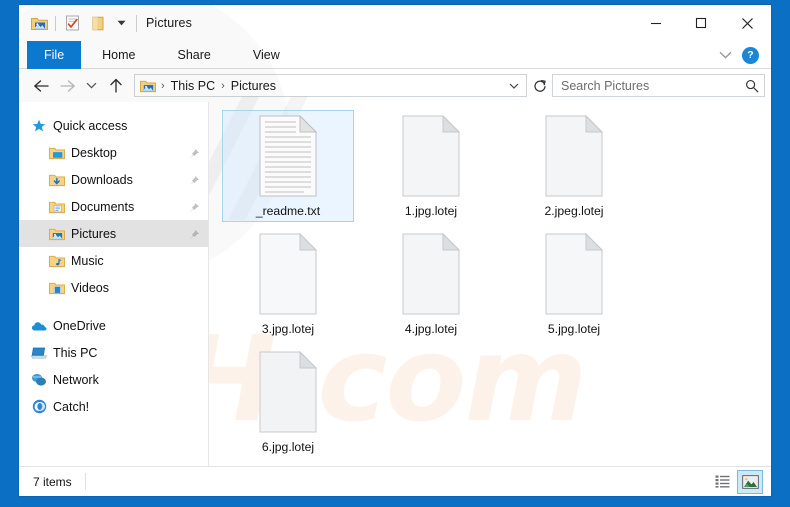  I want to click on onedrive-cloud-icon, so click(39, 326).